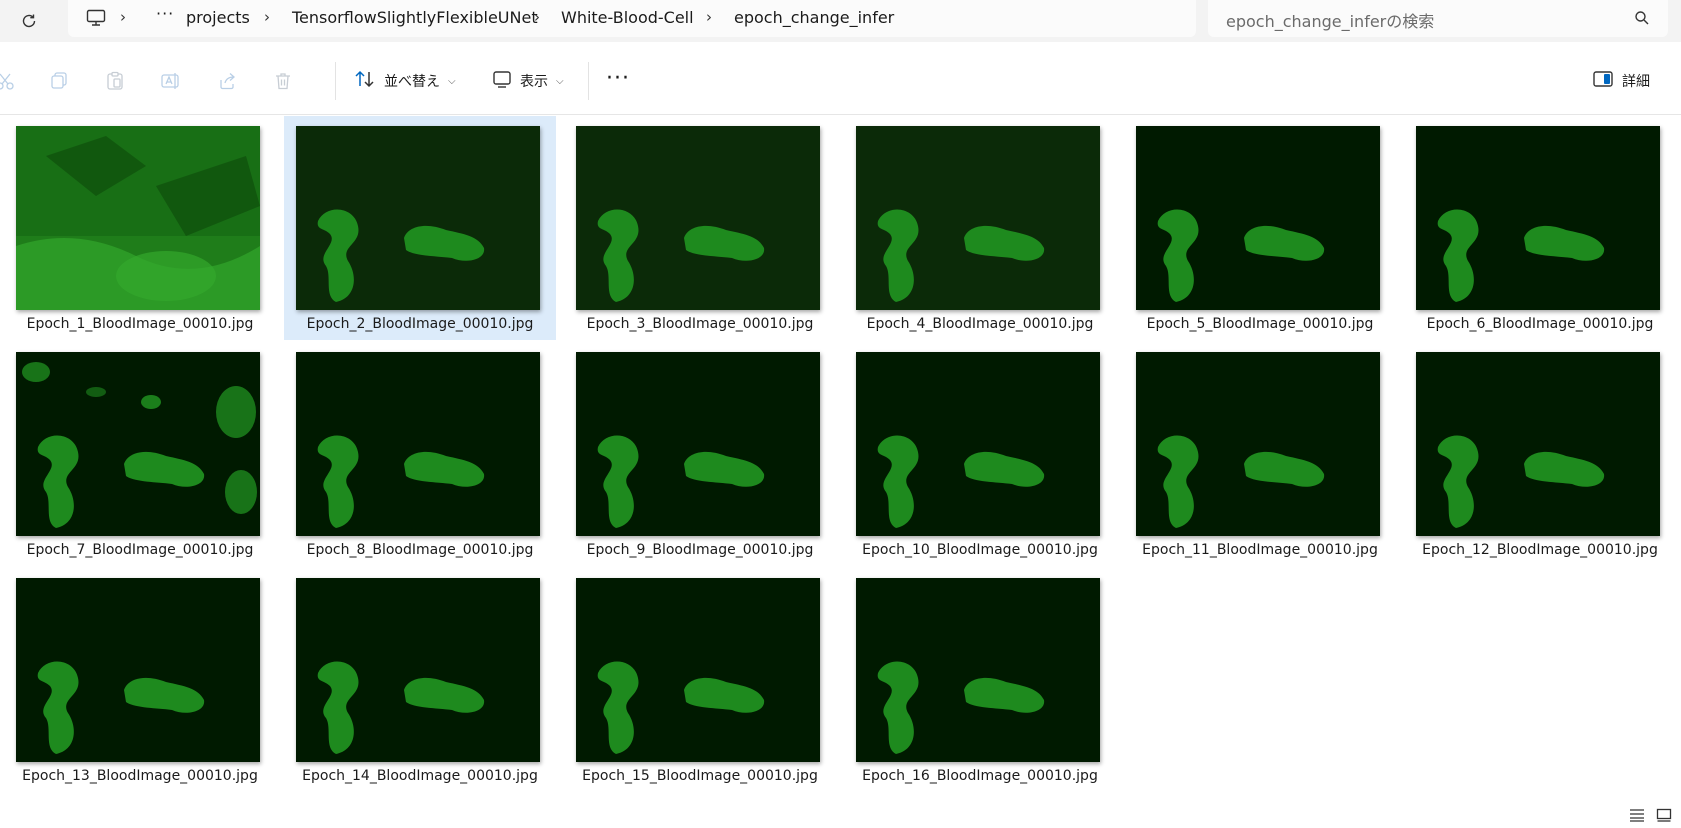 This screenshot has width=1681, height=828. I want to click on file-tile: Epoch_13_BloodImage_00010.jpg, so click(140, 680).